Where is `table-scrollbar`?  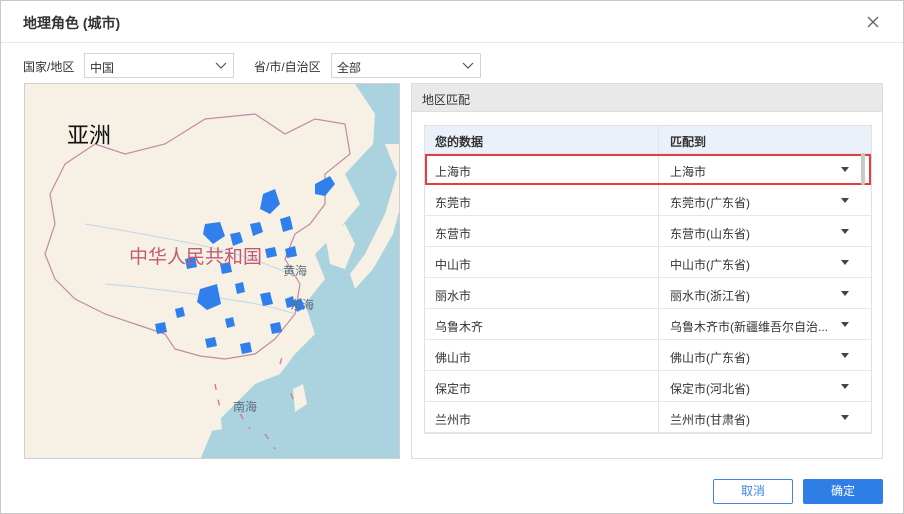 table-scrollbar is located at coordinates (863, 169).